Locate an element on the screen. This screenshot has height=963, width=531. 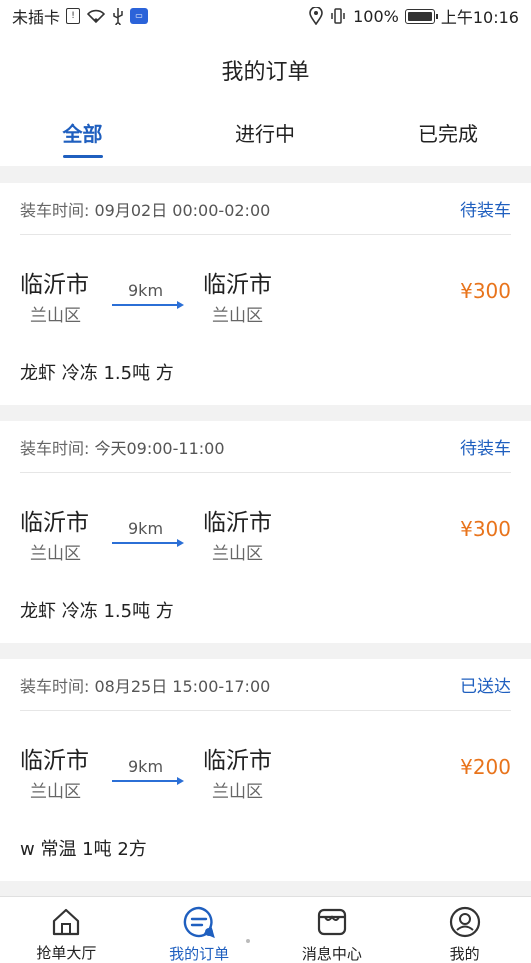
status-bar: 未插卡 ! ▭ 100% 上午10:16 is located at coordinates (265, 16).